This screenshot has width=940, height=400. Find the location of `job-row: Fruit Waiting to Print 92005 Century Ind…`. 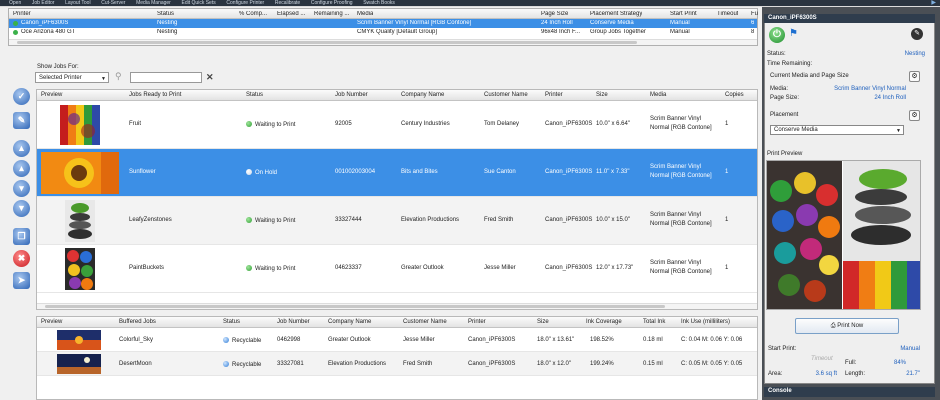

job-row: Fruit Waiting to Print 92005 Century Ind… is located at coordinates (397, 125).